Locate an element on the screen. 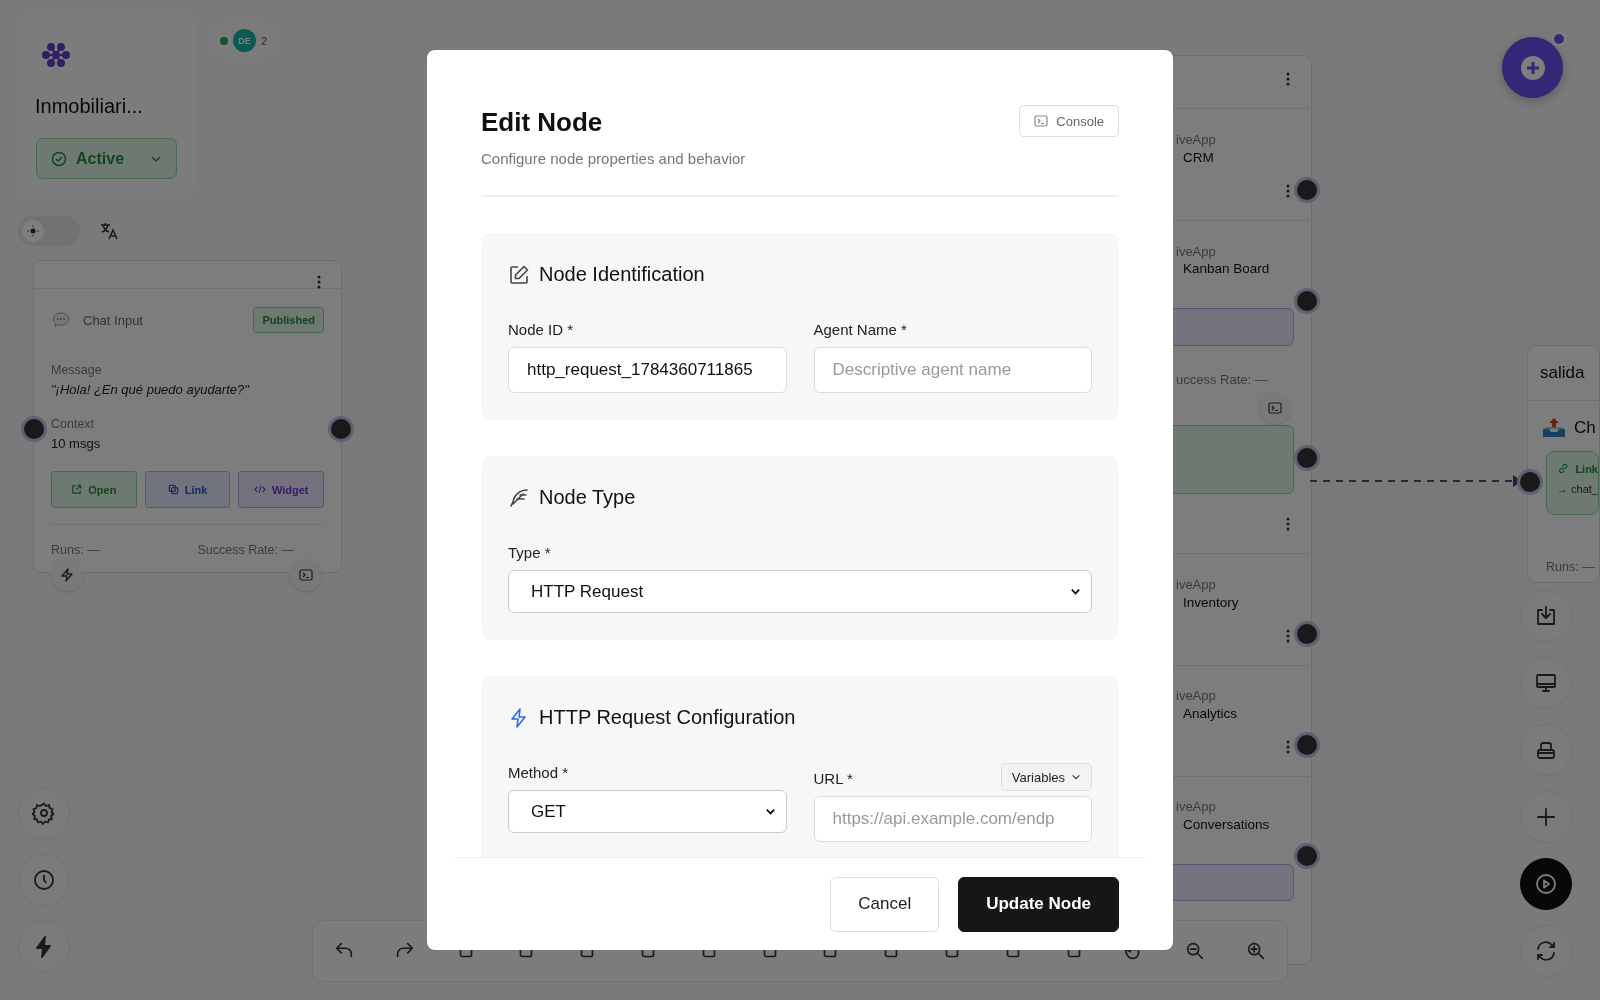 Image resolution: width=1600 pixels, height=1000 pixels. dialog-title: Edit Node is located at coordinates (542, 122).